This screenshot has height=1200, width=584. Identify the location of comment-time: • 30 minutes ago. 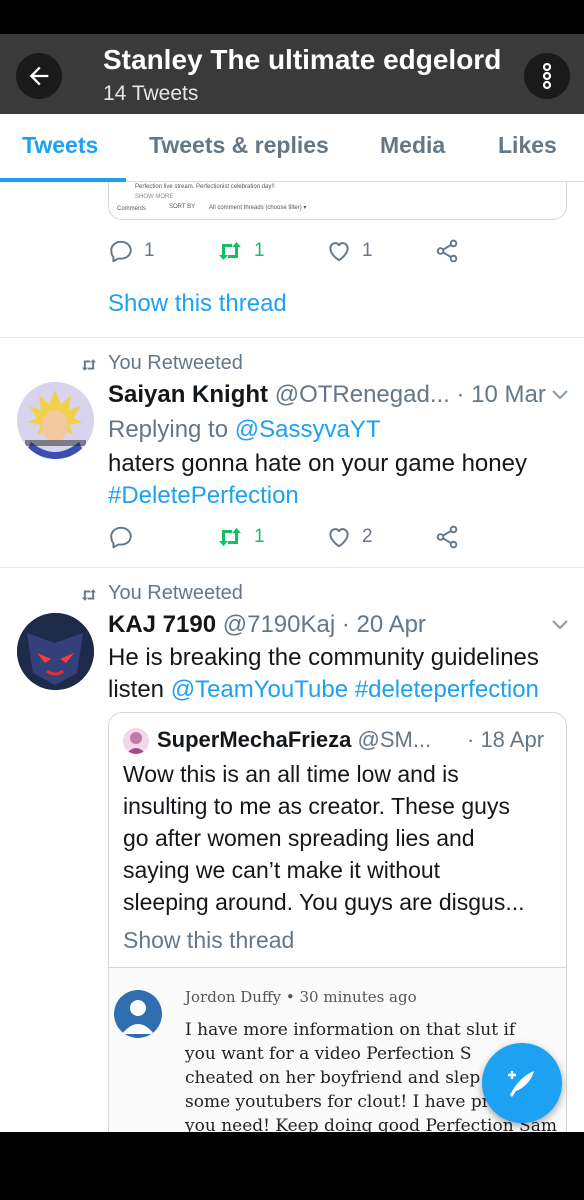
(351, 997).